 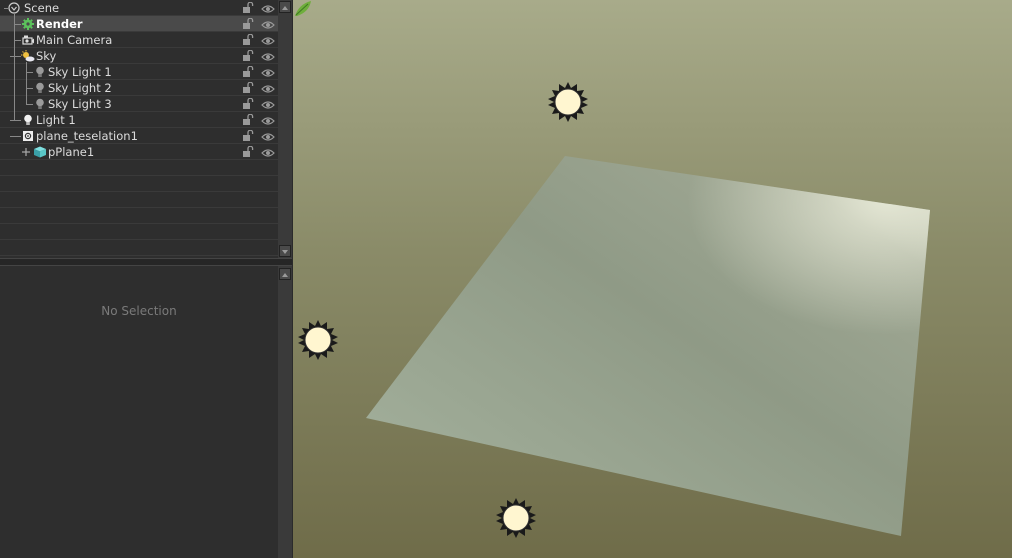 I want to click on scene-icon, so click(x=14, y=8).